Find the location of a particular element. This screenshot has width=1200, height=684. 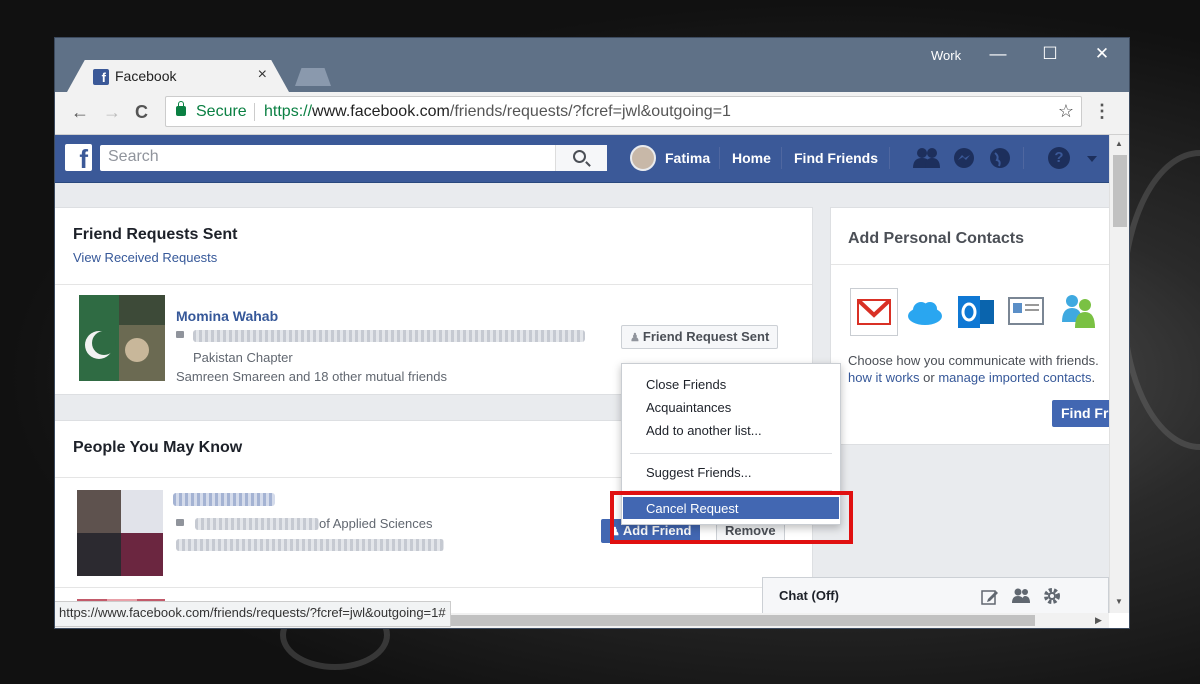

school-icon is located at coordinates (180, 522).